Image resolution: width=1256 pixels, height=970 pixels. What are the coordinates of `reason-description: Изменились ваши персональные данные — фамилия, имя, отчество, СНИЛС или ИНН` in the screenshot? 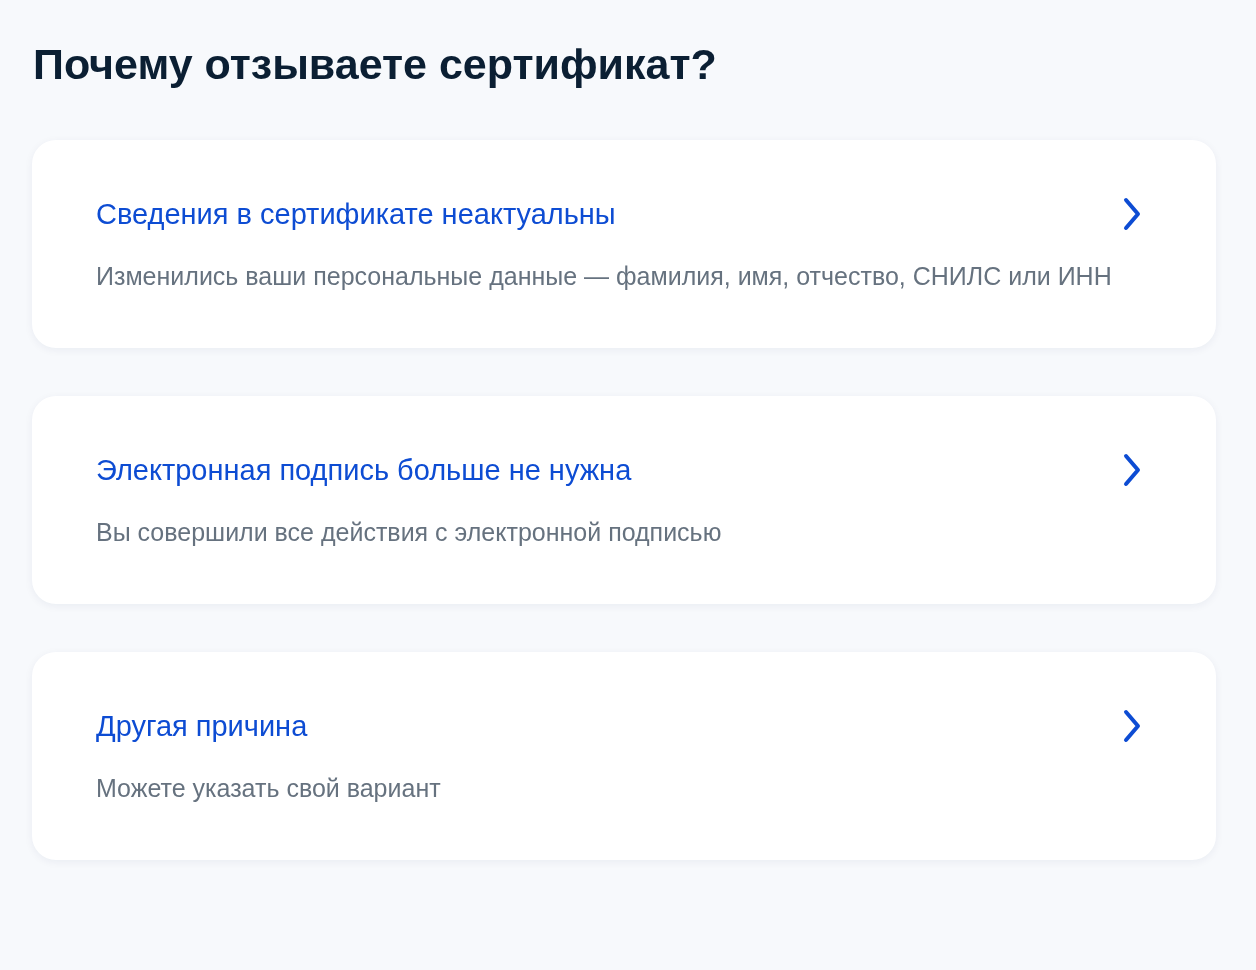 It's located at (604, 276).